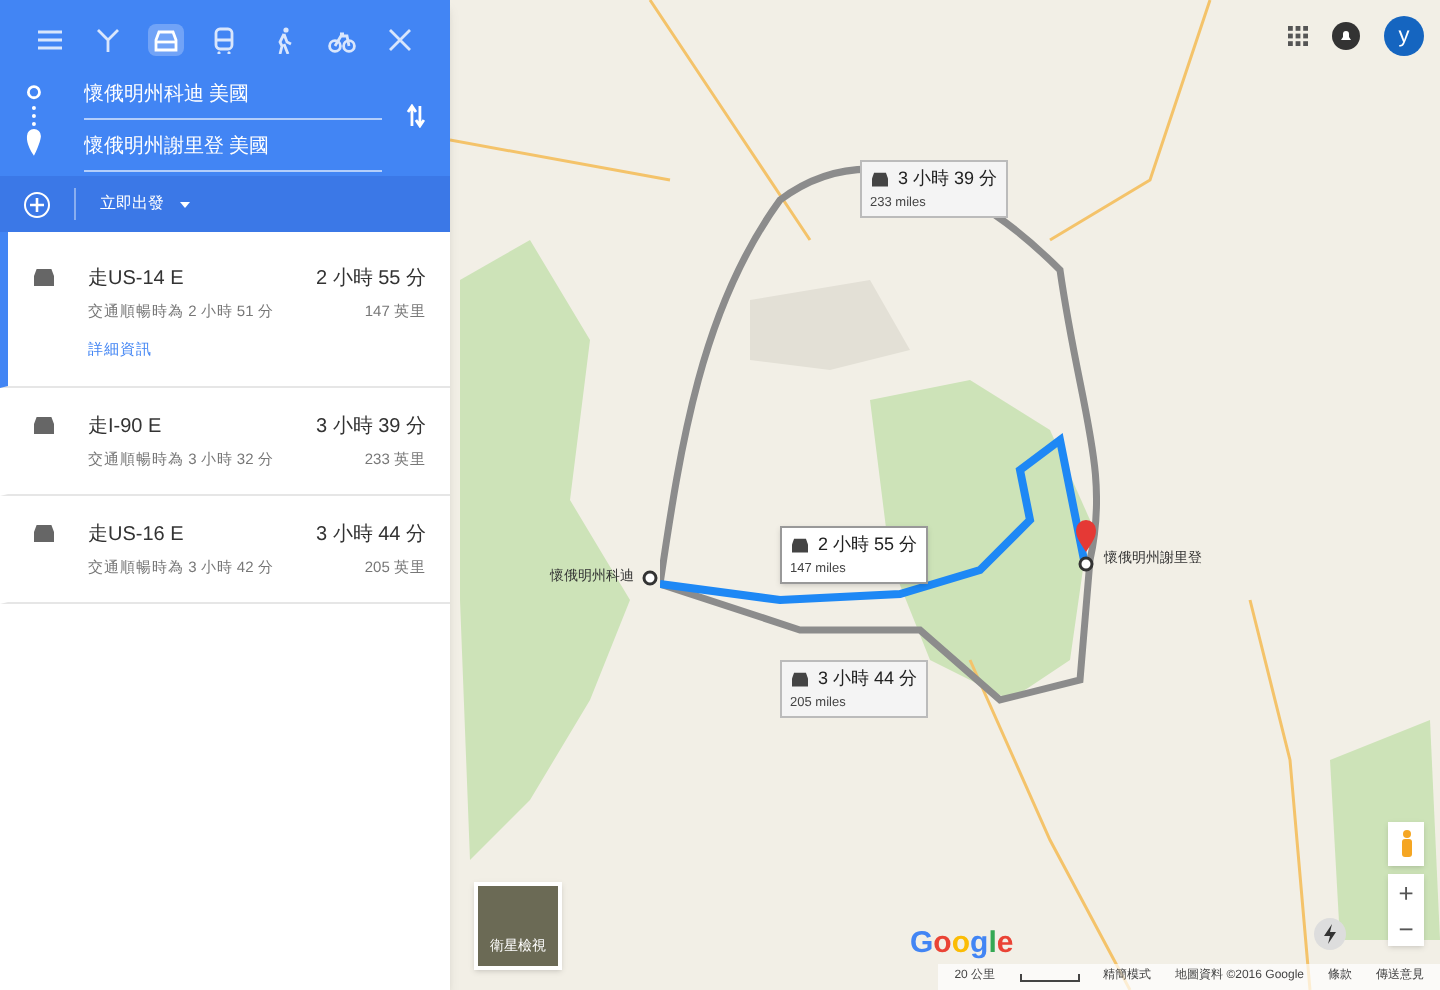 The image size is (1440, 990). Describe the element at coordinates (1330, 934) in the screenshot. I see `lightning-icon` at that location.